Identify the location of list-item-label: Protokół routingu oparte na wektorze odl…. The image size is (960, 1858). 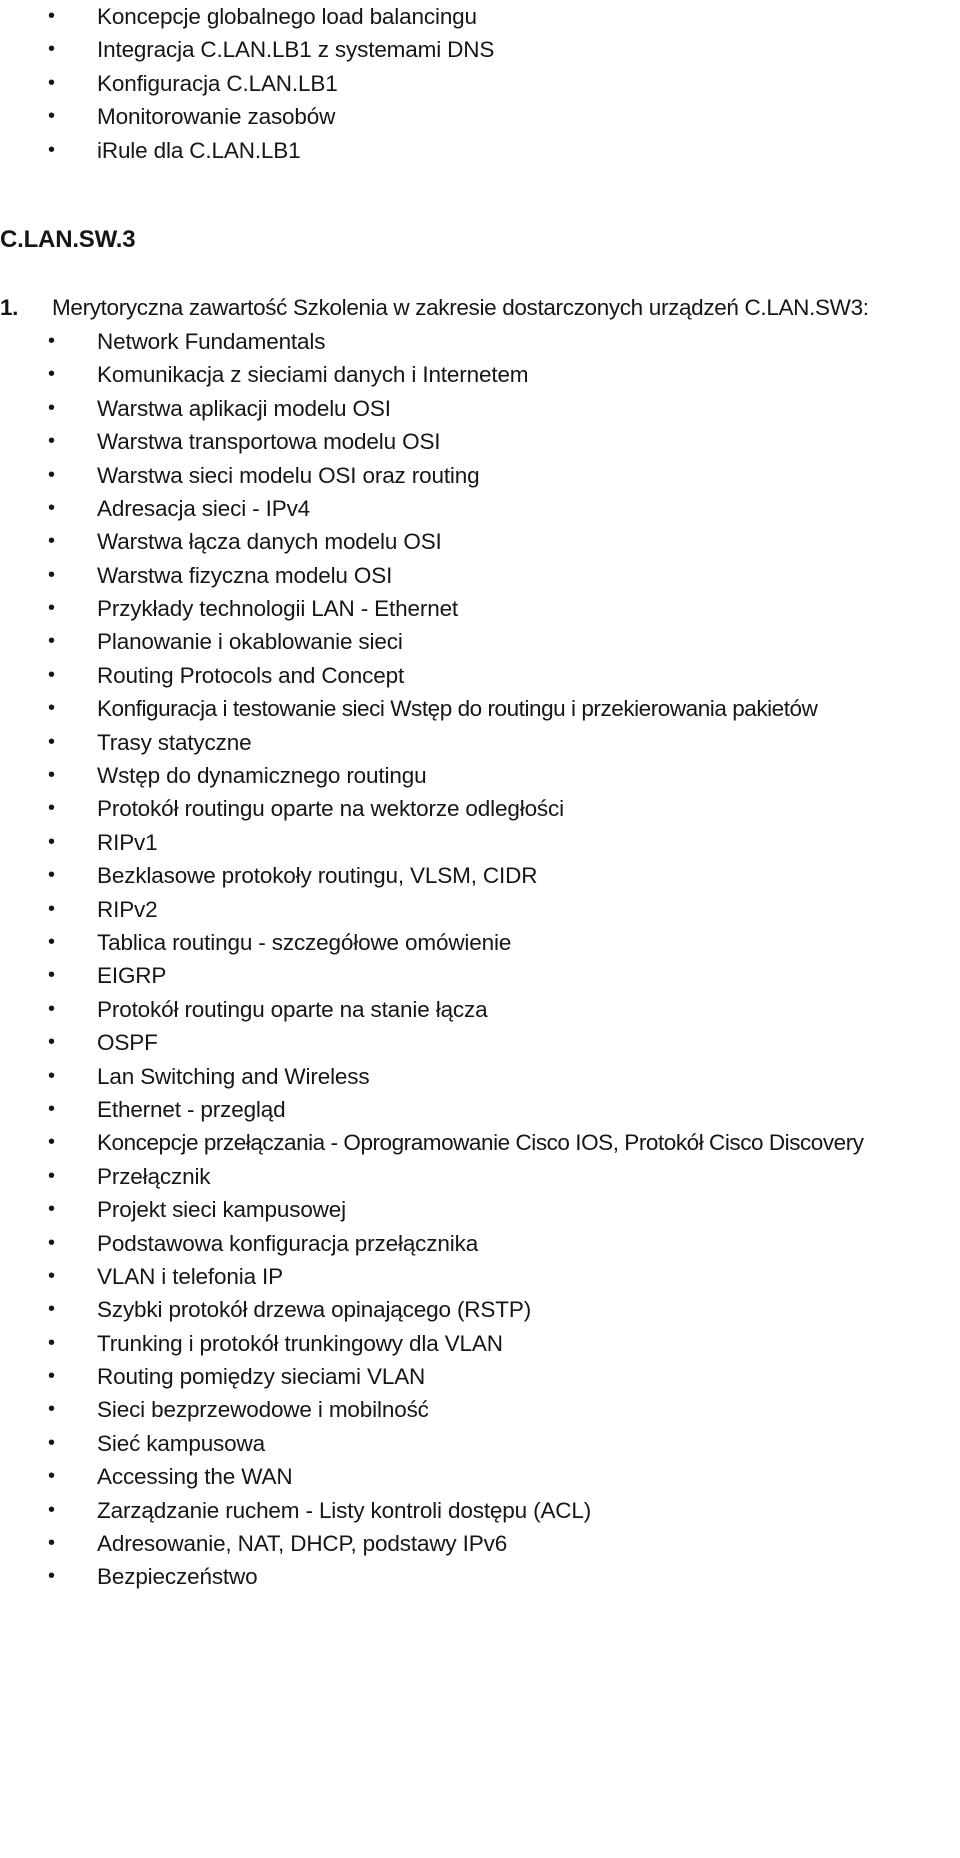
(330, 809).